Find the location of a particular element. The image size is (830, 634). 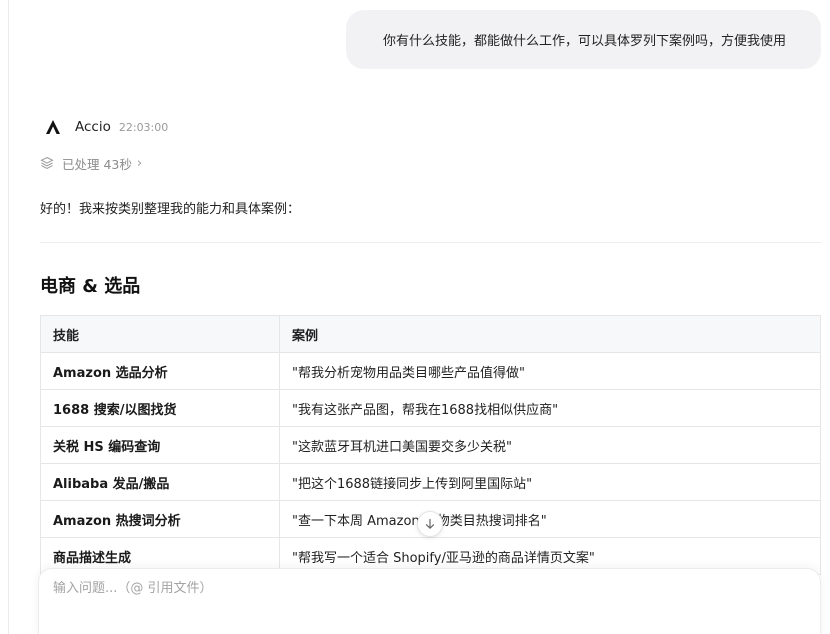

user-message-bubble: 你有什么技能，都能做什么工作，可以具体罗列下案例吗，方便我使用 is located at coordinates (583, 39).